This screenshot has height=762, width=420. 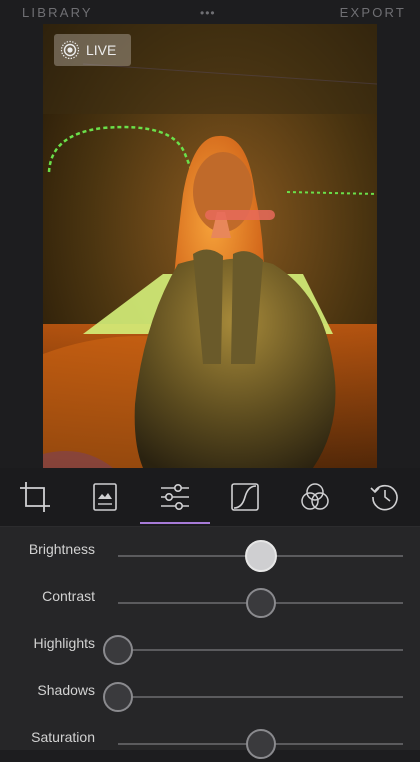 What do you see at coordinates (260, 603) in the screenshot?
I see `contrast-slider-thumb` at bounding box center [260, 603].